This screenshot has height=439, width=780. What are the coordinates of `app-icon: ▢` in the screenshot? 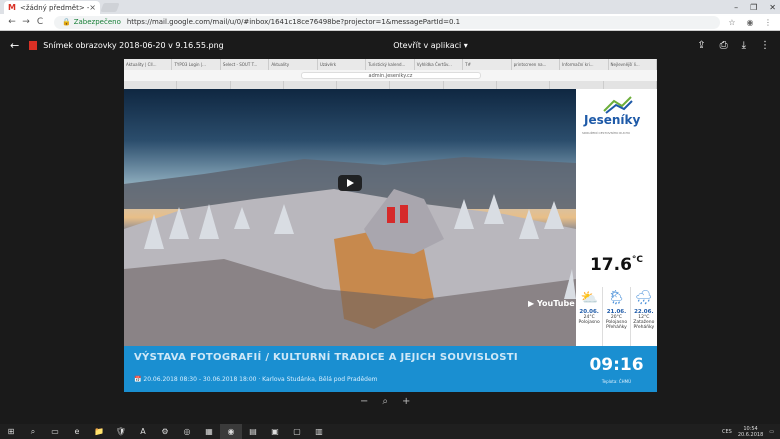 It's located at (297, 431).